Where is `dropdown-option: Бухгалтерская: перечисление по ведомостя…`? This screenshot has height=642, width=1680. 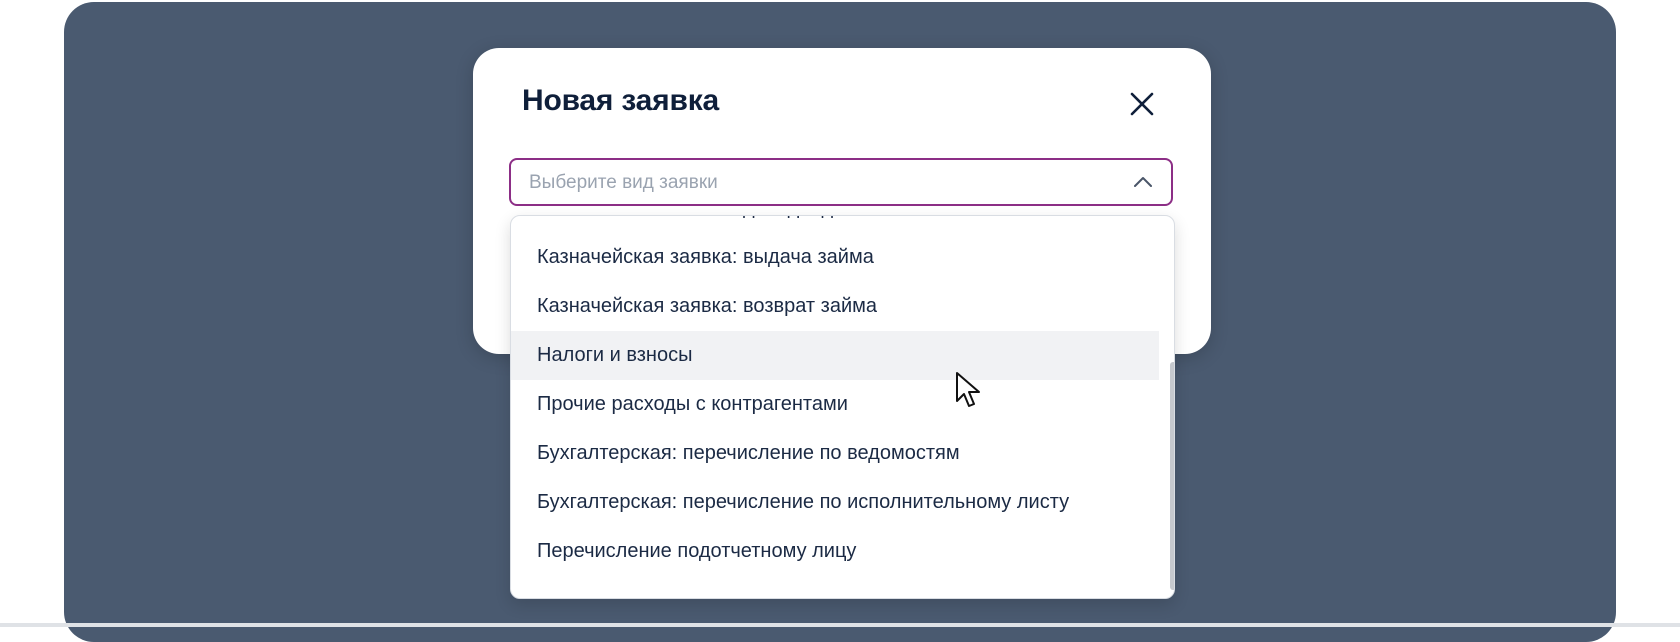 dropdown-option: Бухгалтерская: перечисление по ведомостя… is located at coordinates (835, 453).